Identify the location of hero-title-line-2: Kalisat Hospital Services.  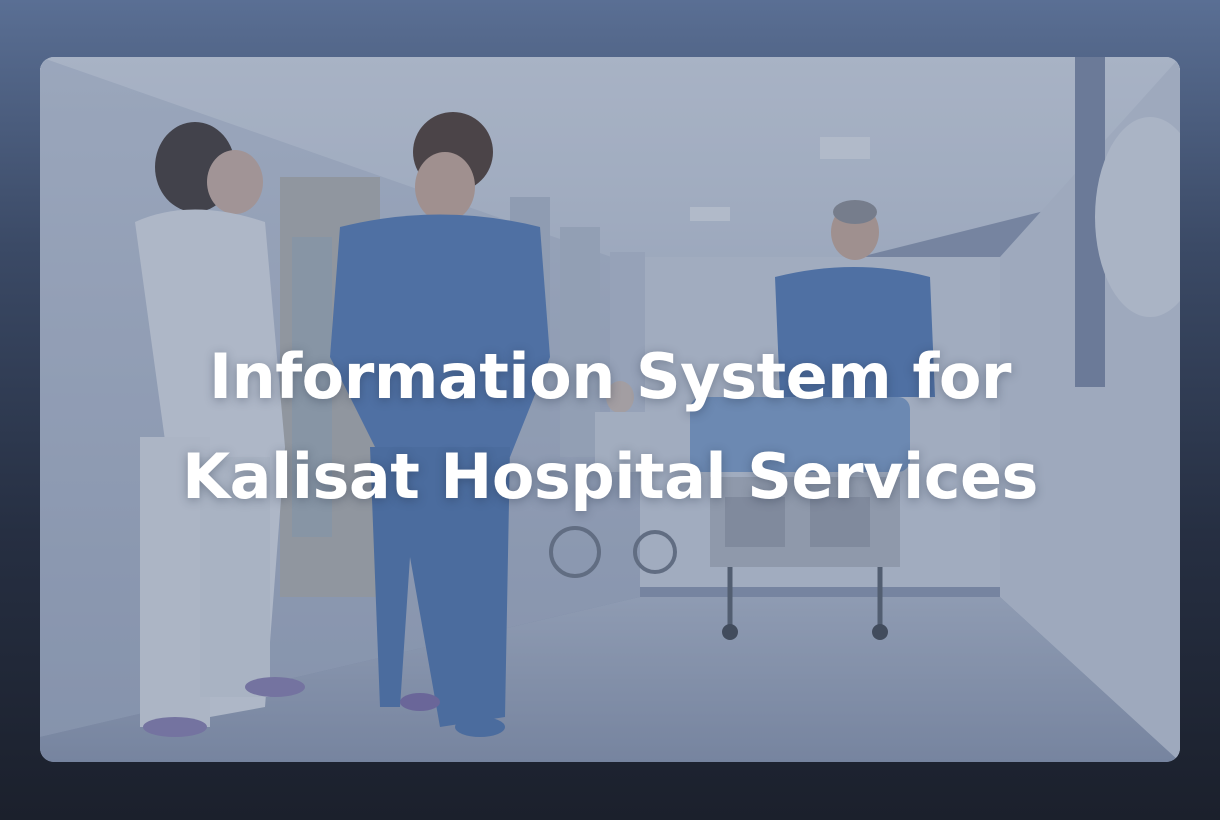
(610, 476).